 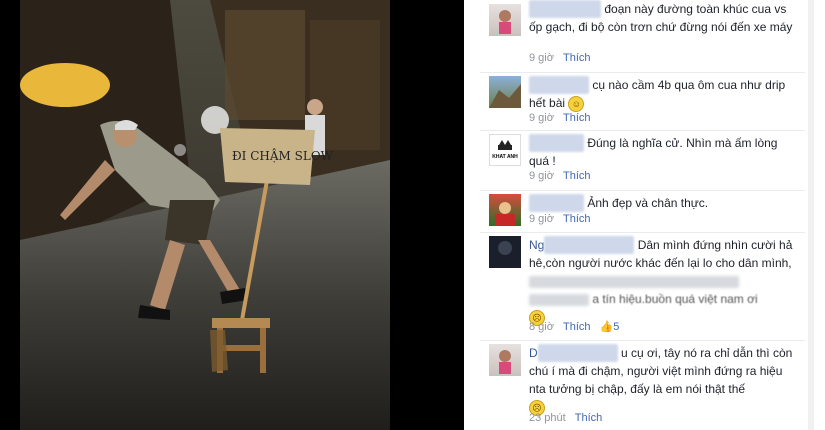 I want to click on sign-text: ĐI CHẬM SLOW, so click(x=283, y=155).